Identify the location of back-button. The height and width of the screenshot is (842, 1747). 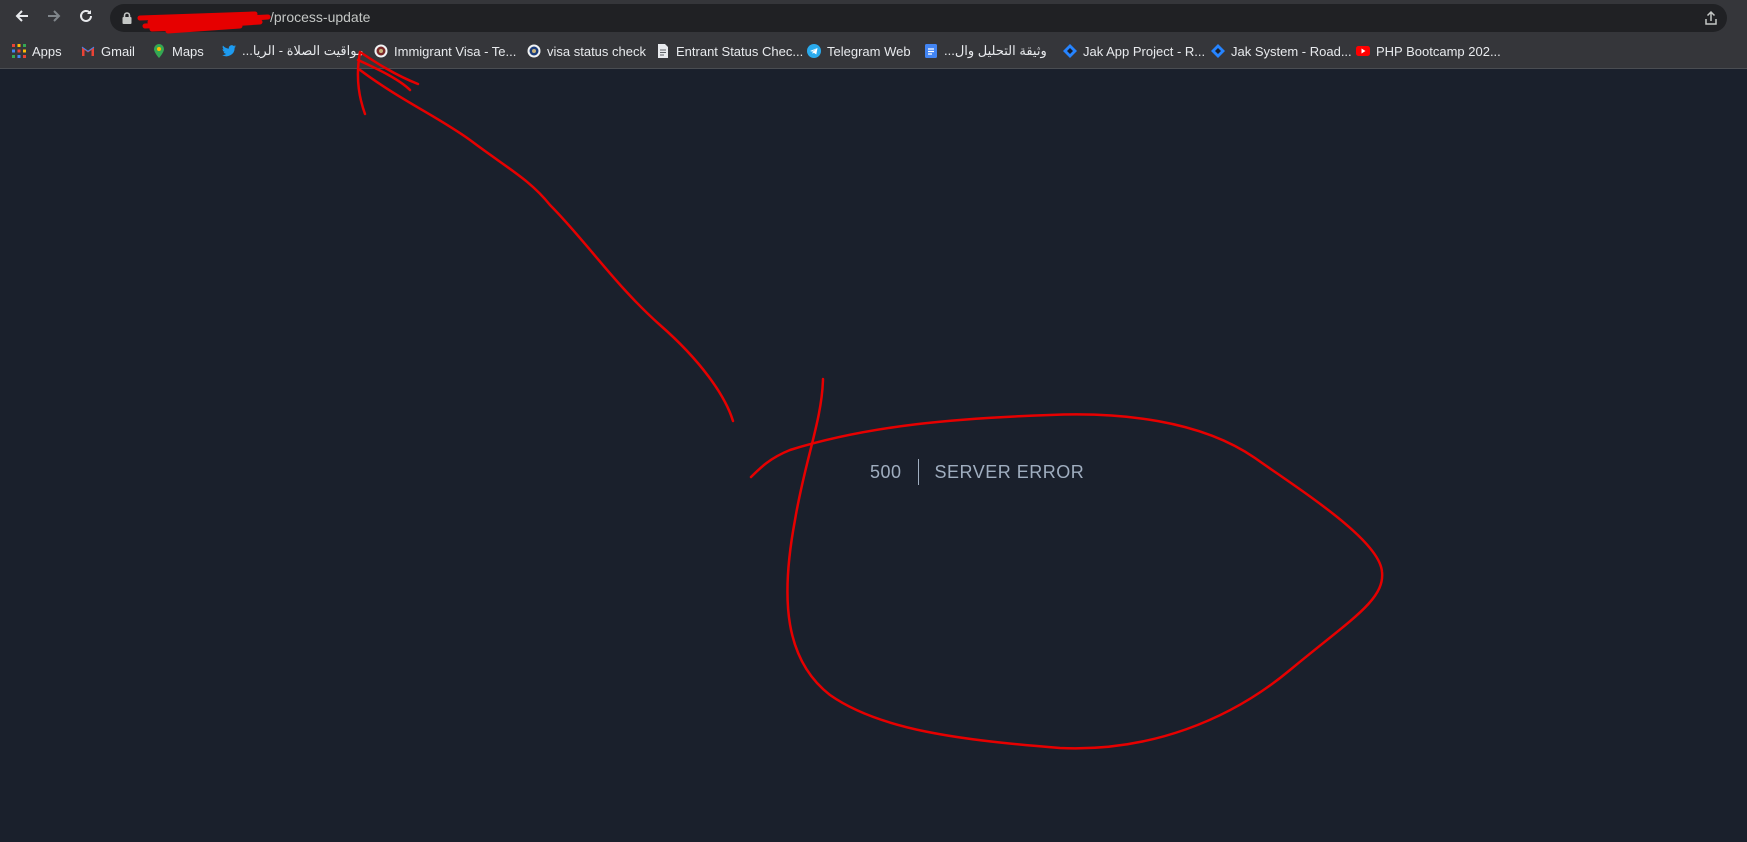
(22, 18).